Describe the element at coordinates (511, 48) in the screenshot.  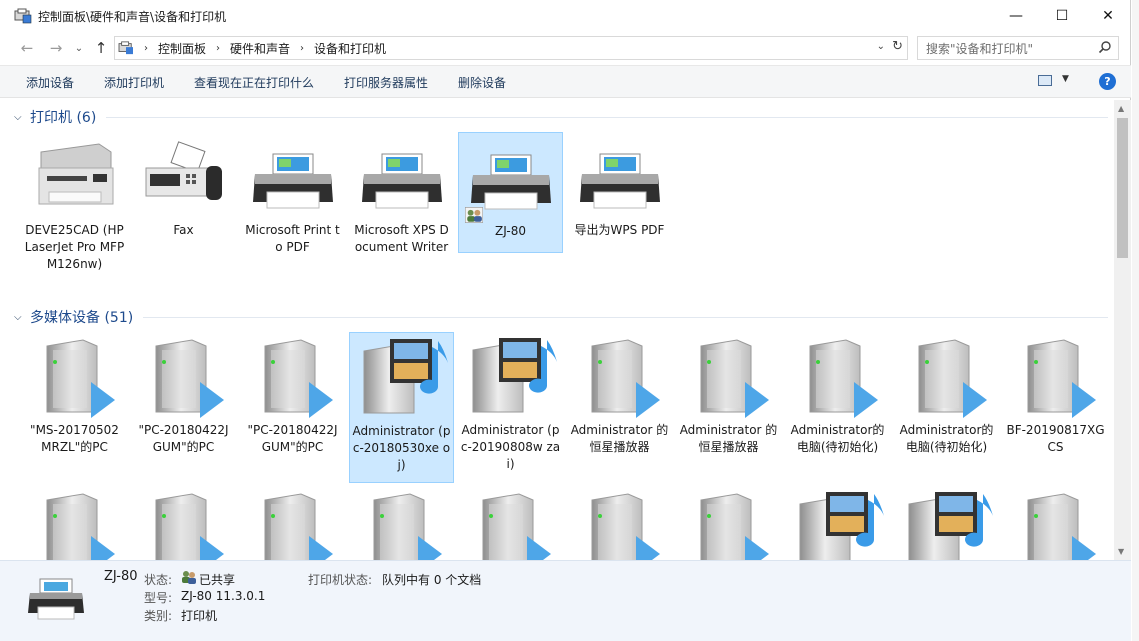
I see `address-bar: › 控制面板 › 硬件和声音 › 设备和打印机 ⌄ ↻` at that location.